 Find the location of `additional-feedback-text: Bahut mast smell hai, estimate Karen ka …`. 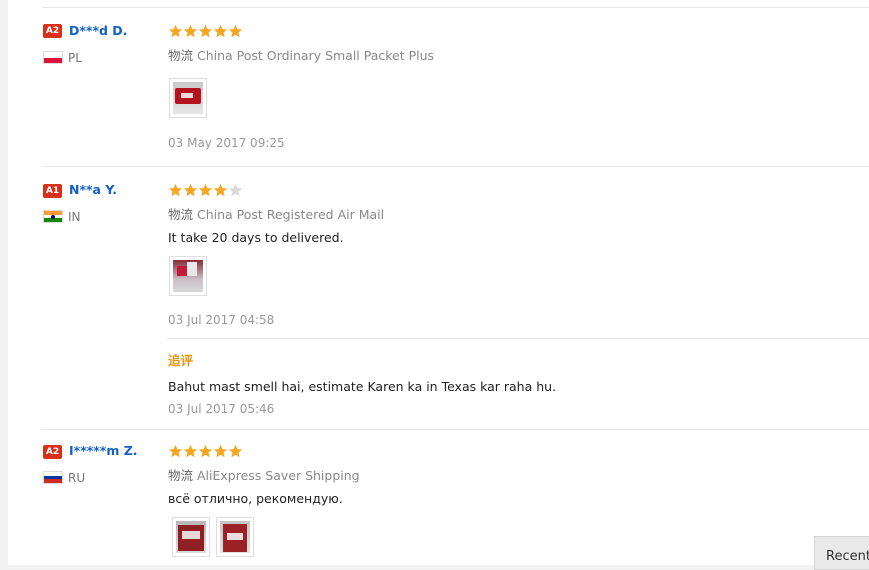

additional-feedback-text: Bahut mast smell hai, estimate Karen ka … is located at coordinates (362, 386).